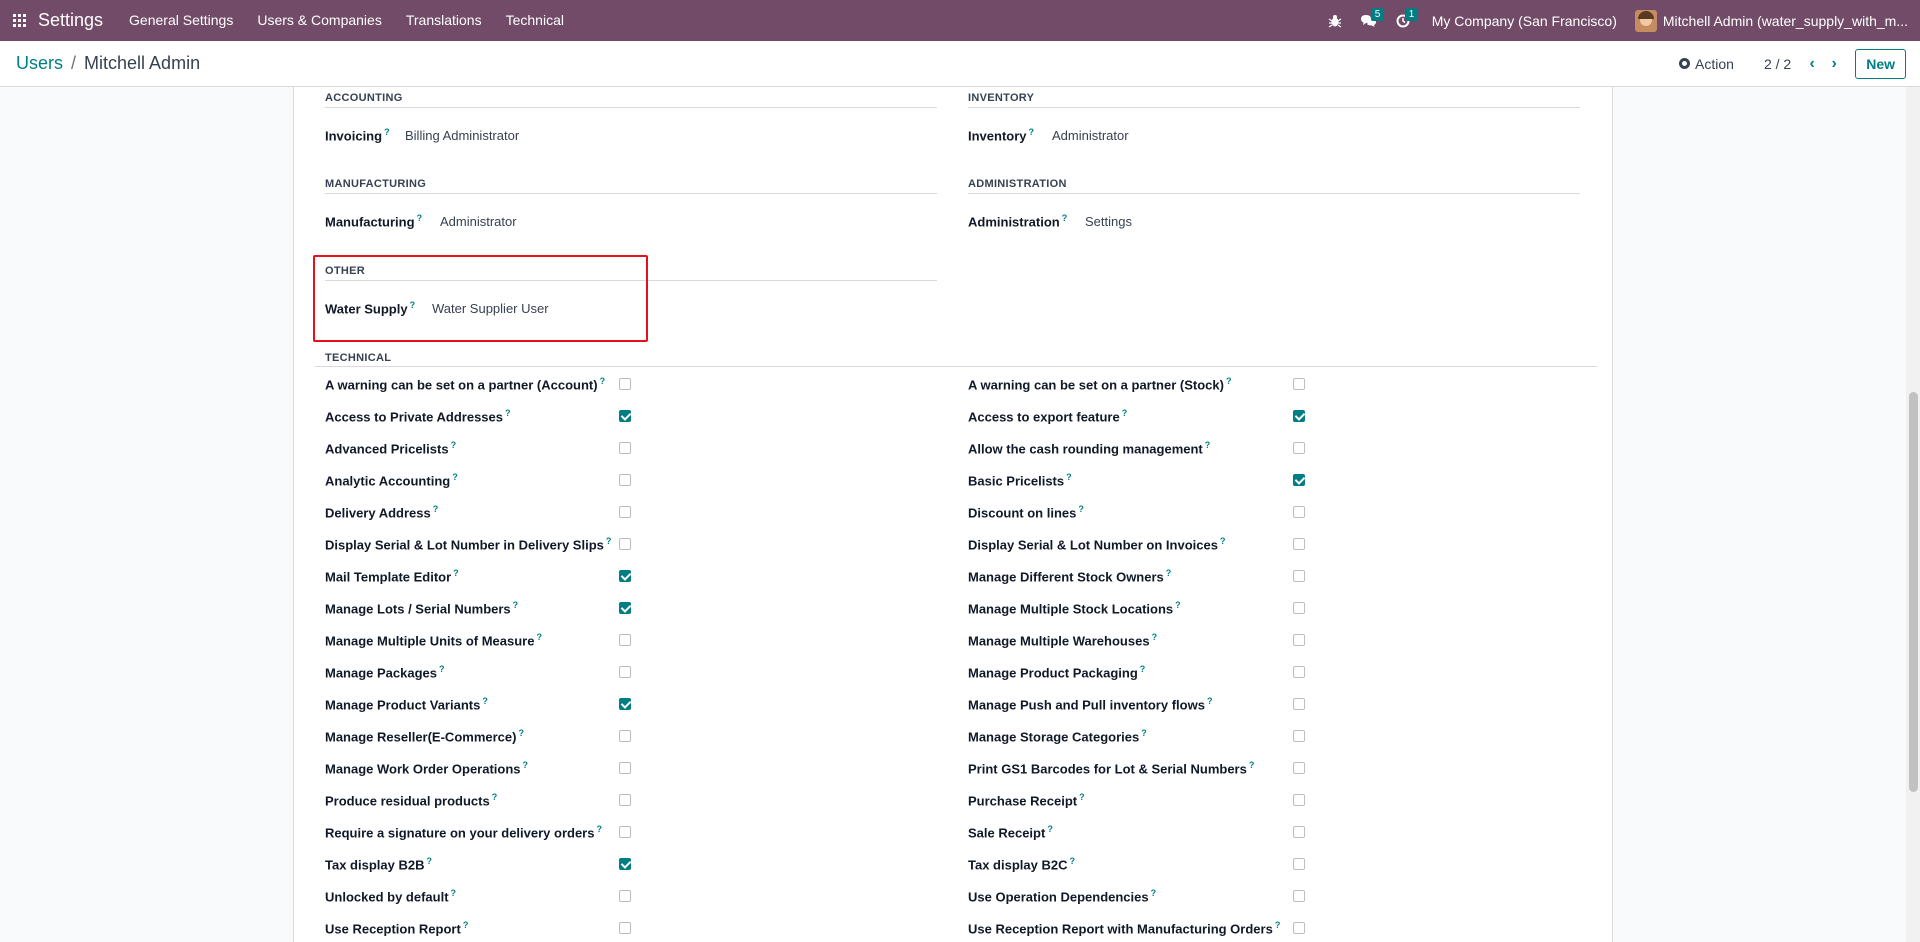 This screenshot has height=942, width=1920. What do you see at coordinates (1021, 864) in the screenshot?
I see `technical-option-label: Tax display B2C?` at bounding box center [1021, 864].